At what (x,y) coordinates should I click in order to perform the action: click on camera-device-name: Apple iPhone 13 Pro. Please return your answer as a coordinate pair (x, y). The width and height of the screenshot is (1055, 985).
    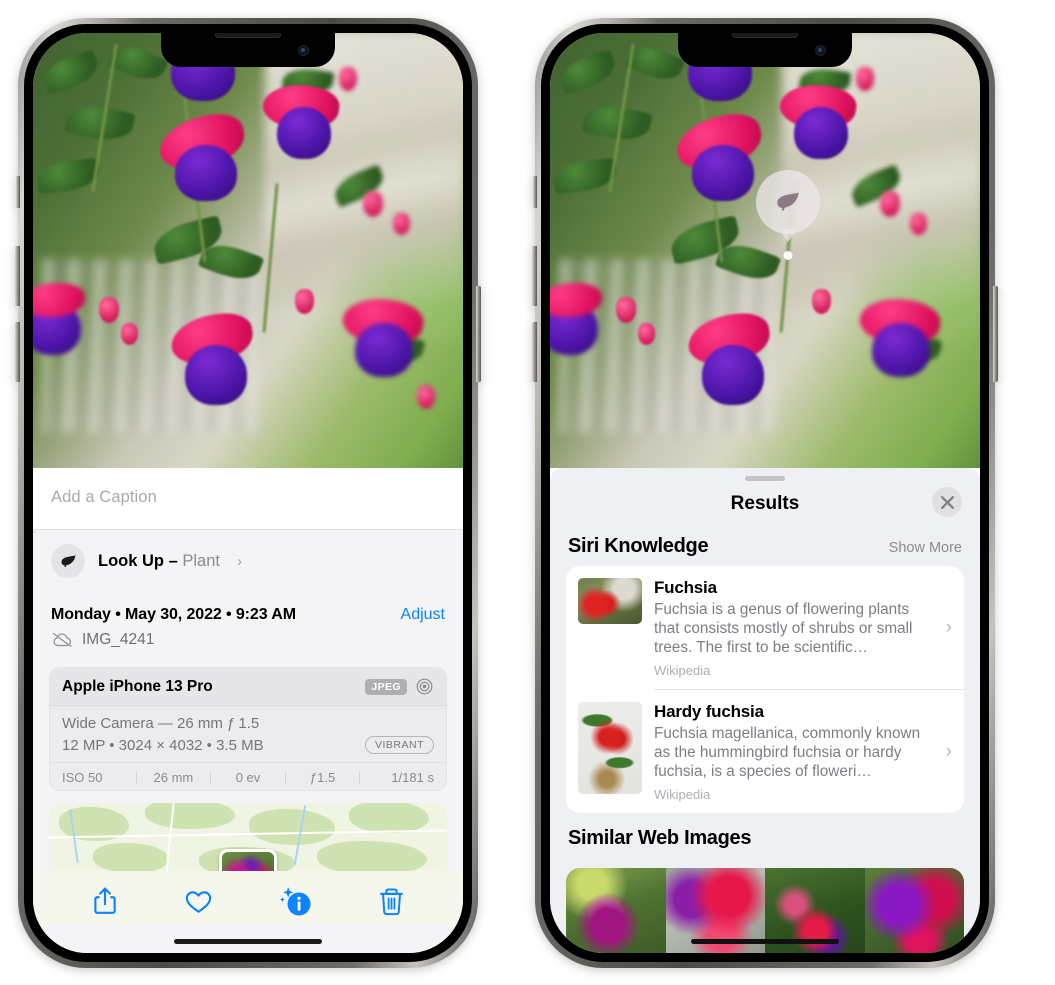
    Looking at the image, I should click on (137, 686).